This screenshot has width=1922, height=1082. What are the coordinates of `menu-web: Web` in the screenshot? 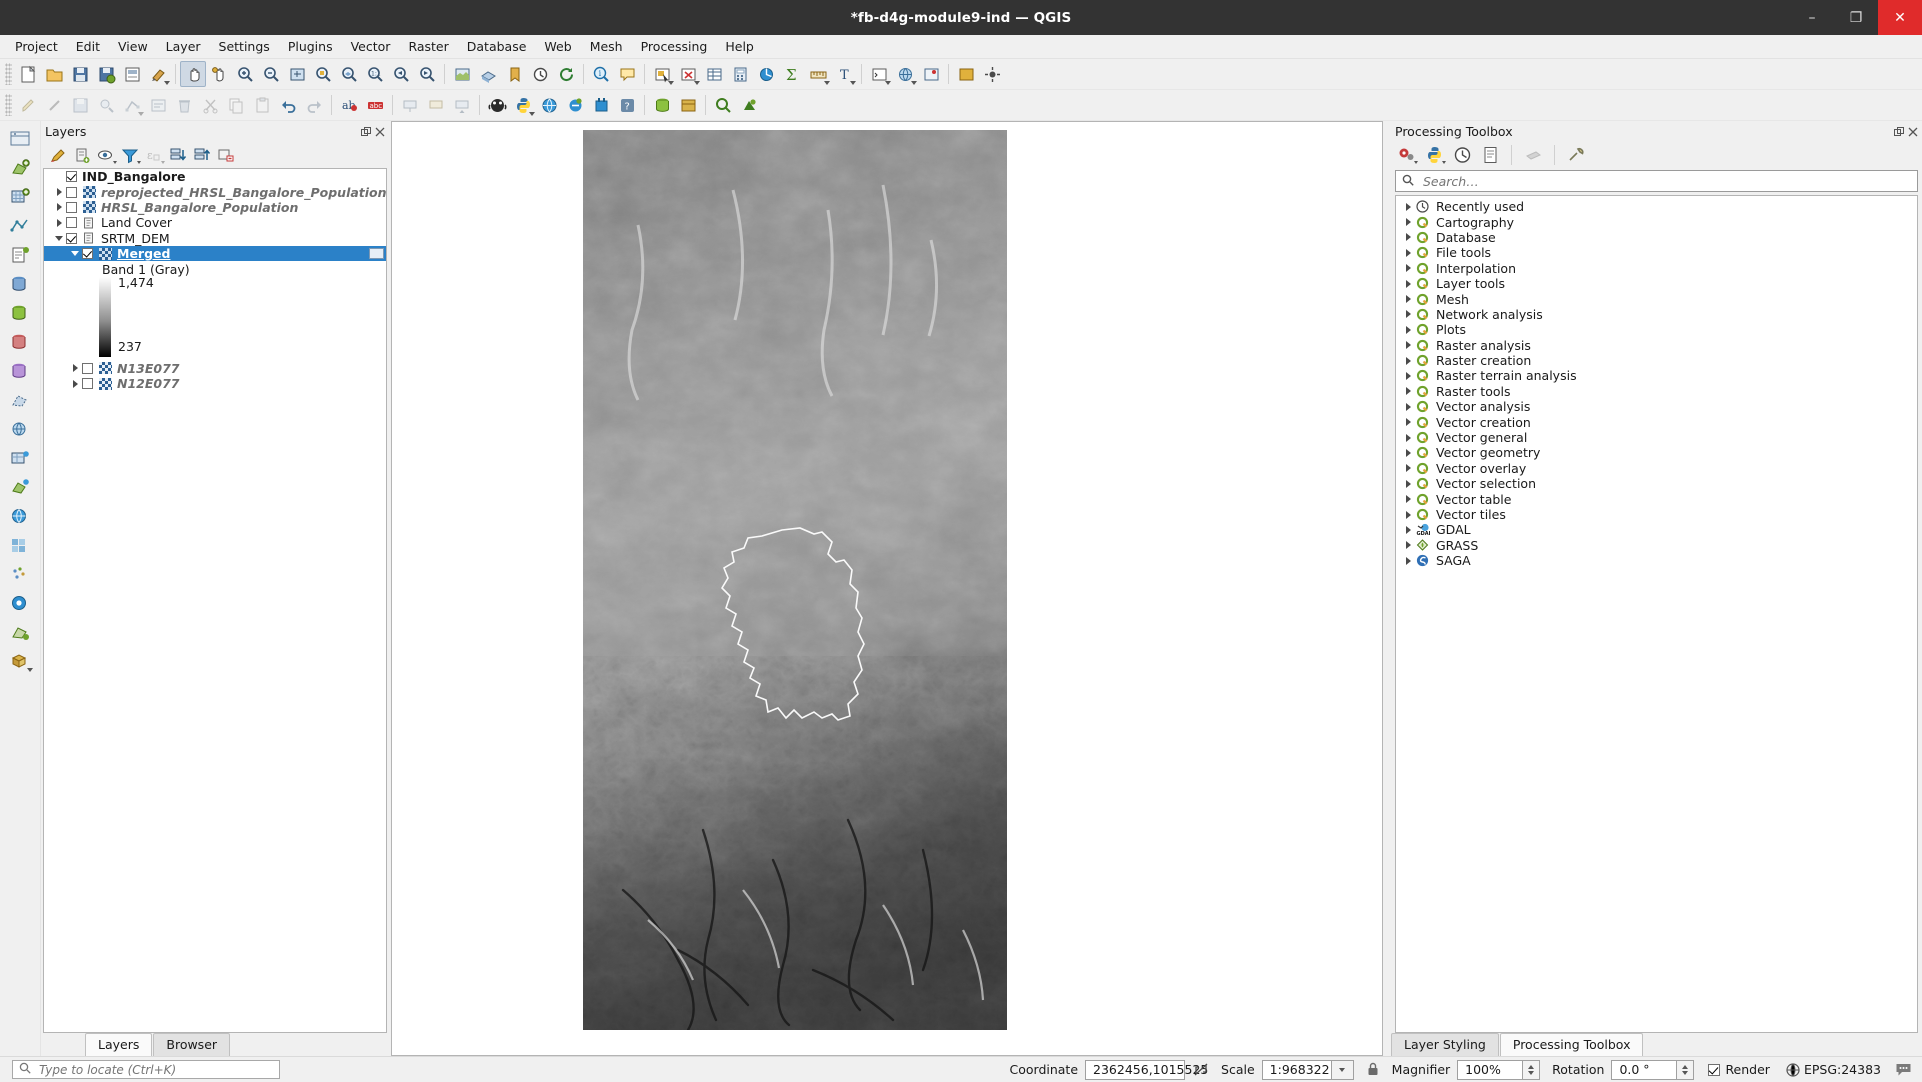 It's located at (557, 46).